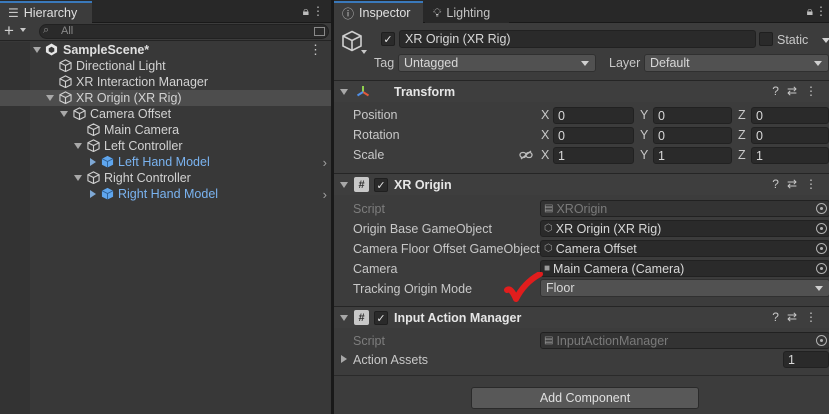 The width and height of the screenshot is (829, 414). I want to click on camera-field: ■ Main Camera (Camera), so click(684, 268).